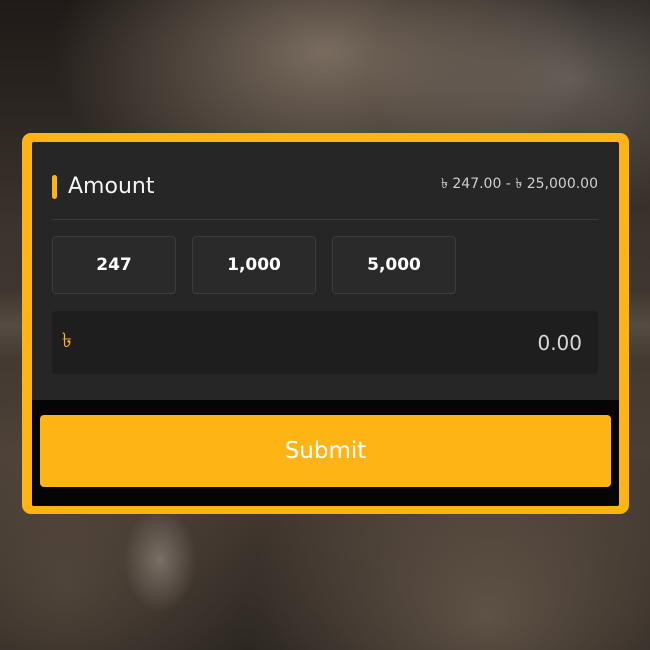 Image resolution: width=650 pixels, height=650 pixels. I want to click on preset-amount-button: 247, so click(114, 265).